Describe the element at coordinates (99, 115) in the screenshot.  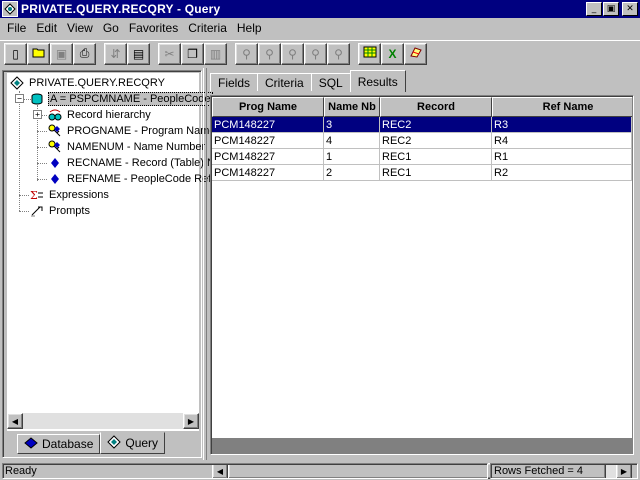
I see `tree-item-record-hierarchy: Record hierarchy` at that location.